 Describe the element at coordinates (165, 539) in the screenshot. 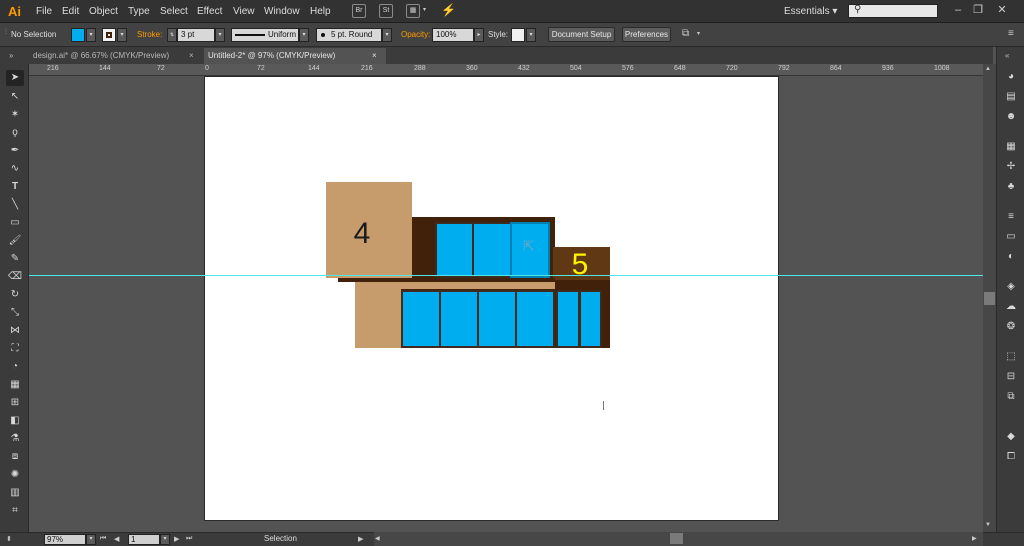

I see `artboard-dropdown-icon: ▾` at that location.